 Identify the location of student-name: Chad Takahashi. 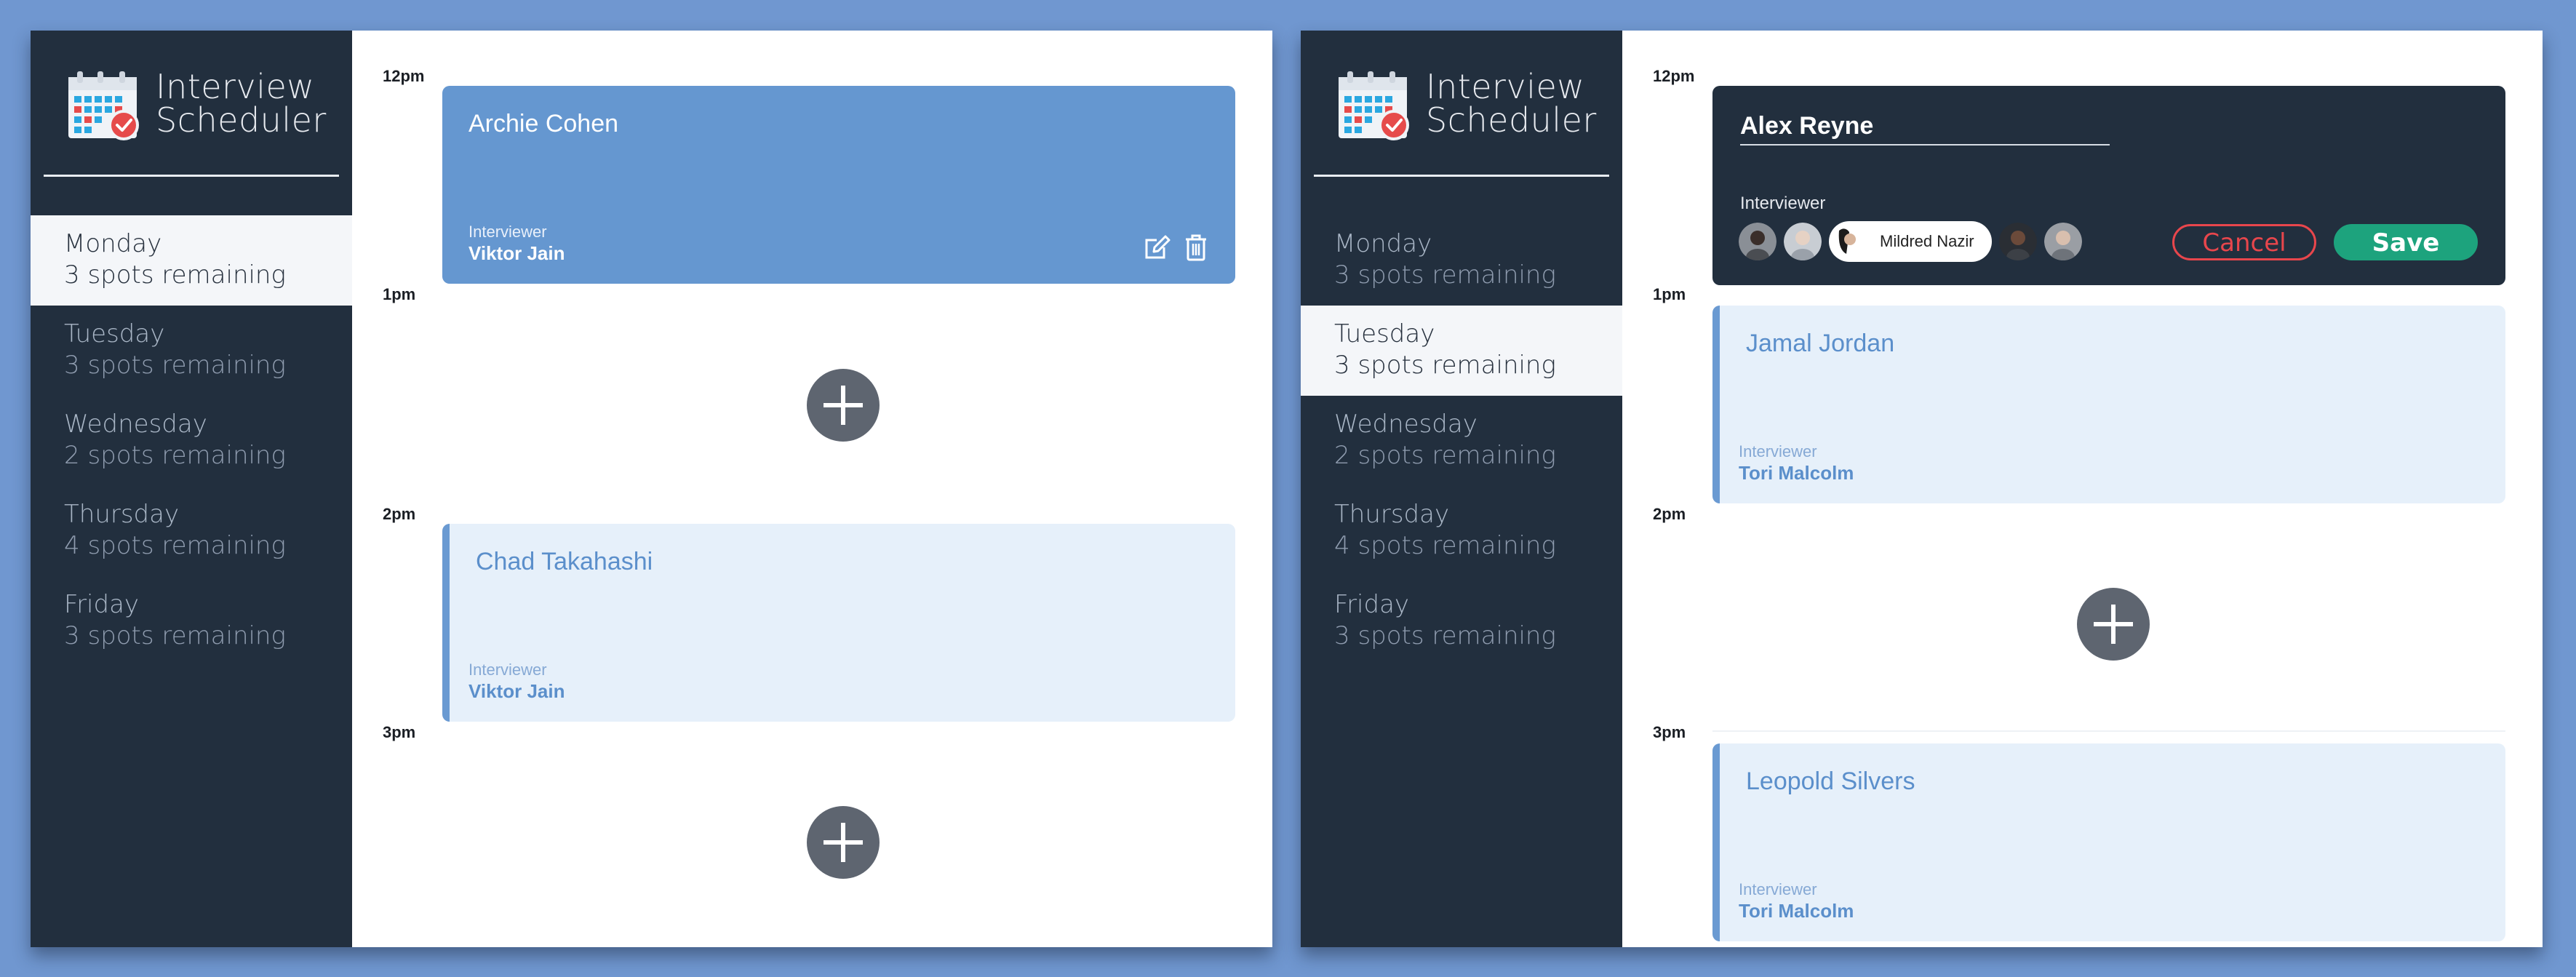
(564, 561).